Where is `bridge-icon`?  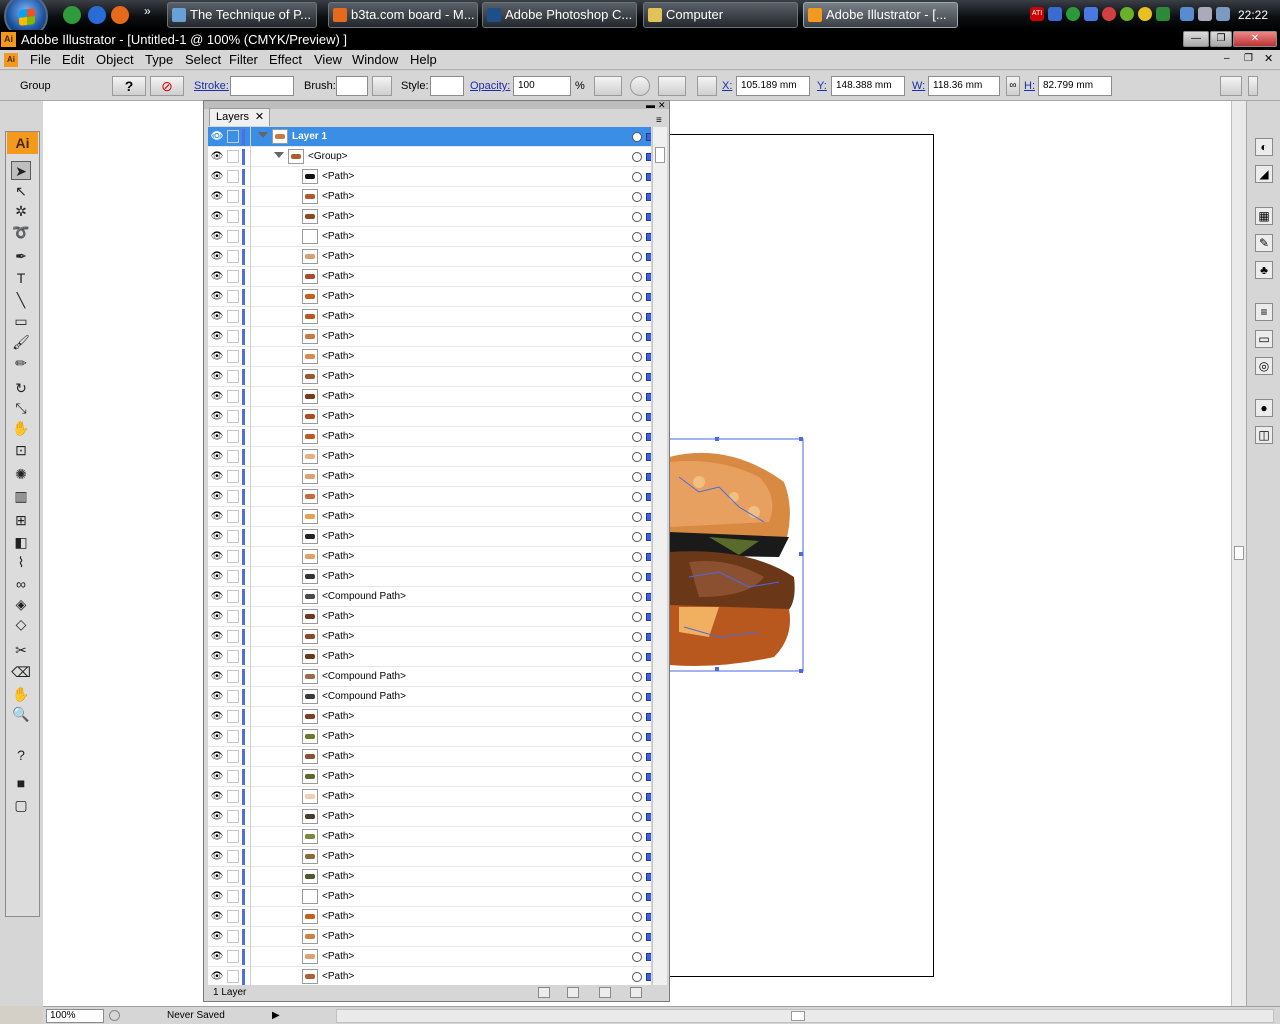 bridge-icon is located at coordinates (1231, 86).